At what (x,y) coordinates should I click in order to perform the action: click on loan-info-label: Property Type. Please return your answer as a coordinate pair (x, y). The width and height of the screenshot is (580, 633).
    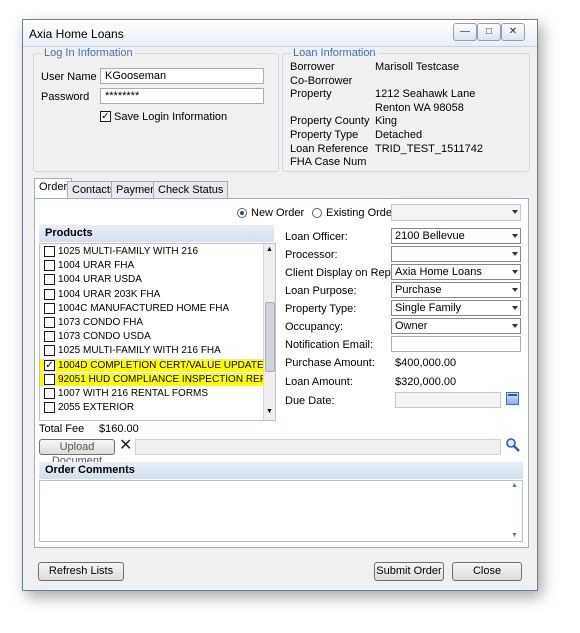
    Looking at the image, I should click on (324, 135).